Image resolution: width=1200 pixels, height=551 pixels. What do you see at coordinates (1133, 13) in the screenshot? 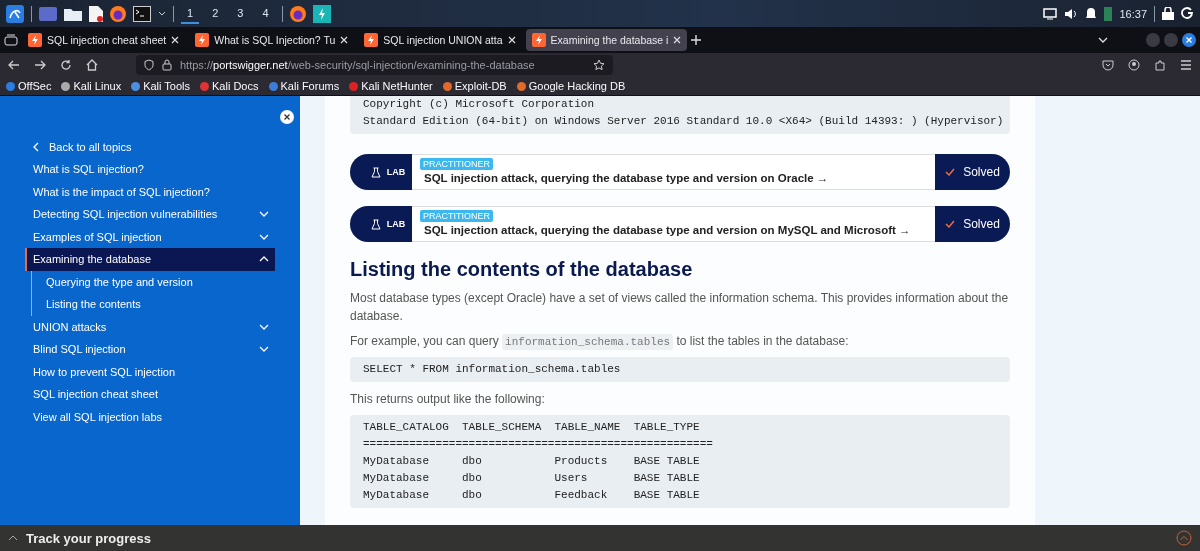
I see `clock-text: 16:37` at bounding box center [1133, 13].